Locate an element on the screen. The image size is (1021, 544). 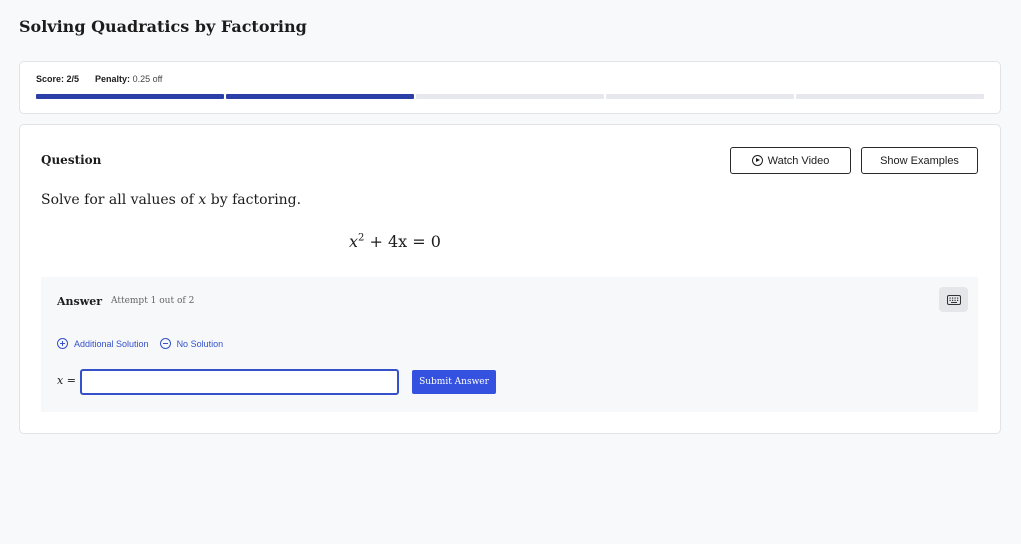
answer-label: Answer is located at coordinates (79, 301).